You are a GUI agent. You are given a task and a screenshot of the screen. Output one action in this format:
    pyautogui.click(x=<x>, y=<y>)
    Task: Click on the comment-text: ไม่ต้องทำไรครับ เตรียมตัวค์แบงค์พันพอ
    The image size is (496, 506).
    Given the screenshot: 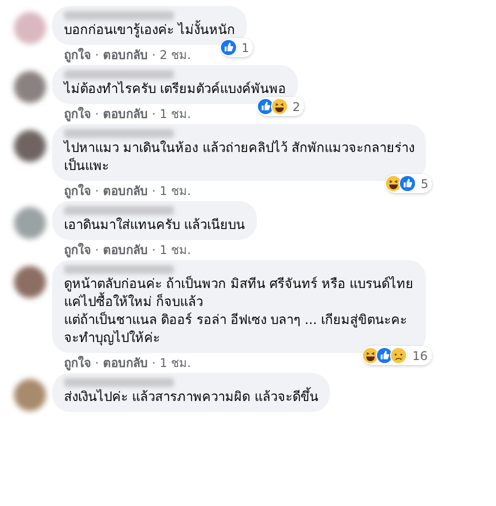 What is the action you would take?
    pyautogui.click(x=175, y=90)
    